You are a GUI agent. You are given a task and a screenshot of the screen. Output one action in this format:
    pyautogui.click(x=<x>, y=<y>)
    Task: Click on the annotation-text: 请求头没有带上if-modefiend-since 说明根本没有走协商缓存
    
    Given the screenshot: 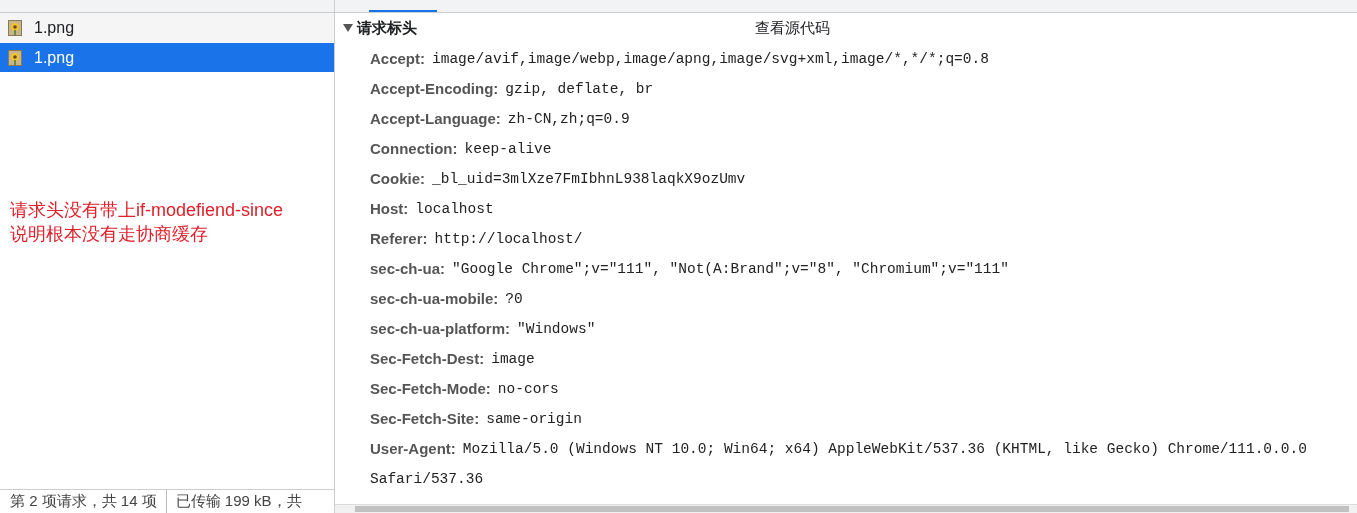 What is the action you would take?
    pyautogui.click(x=147, y=222)
    